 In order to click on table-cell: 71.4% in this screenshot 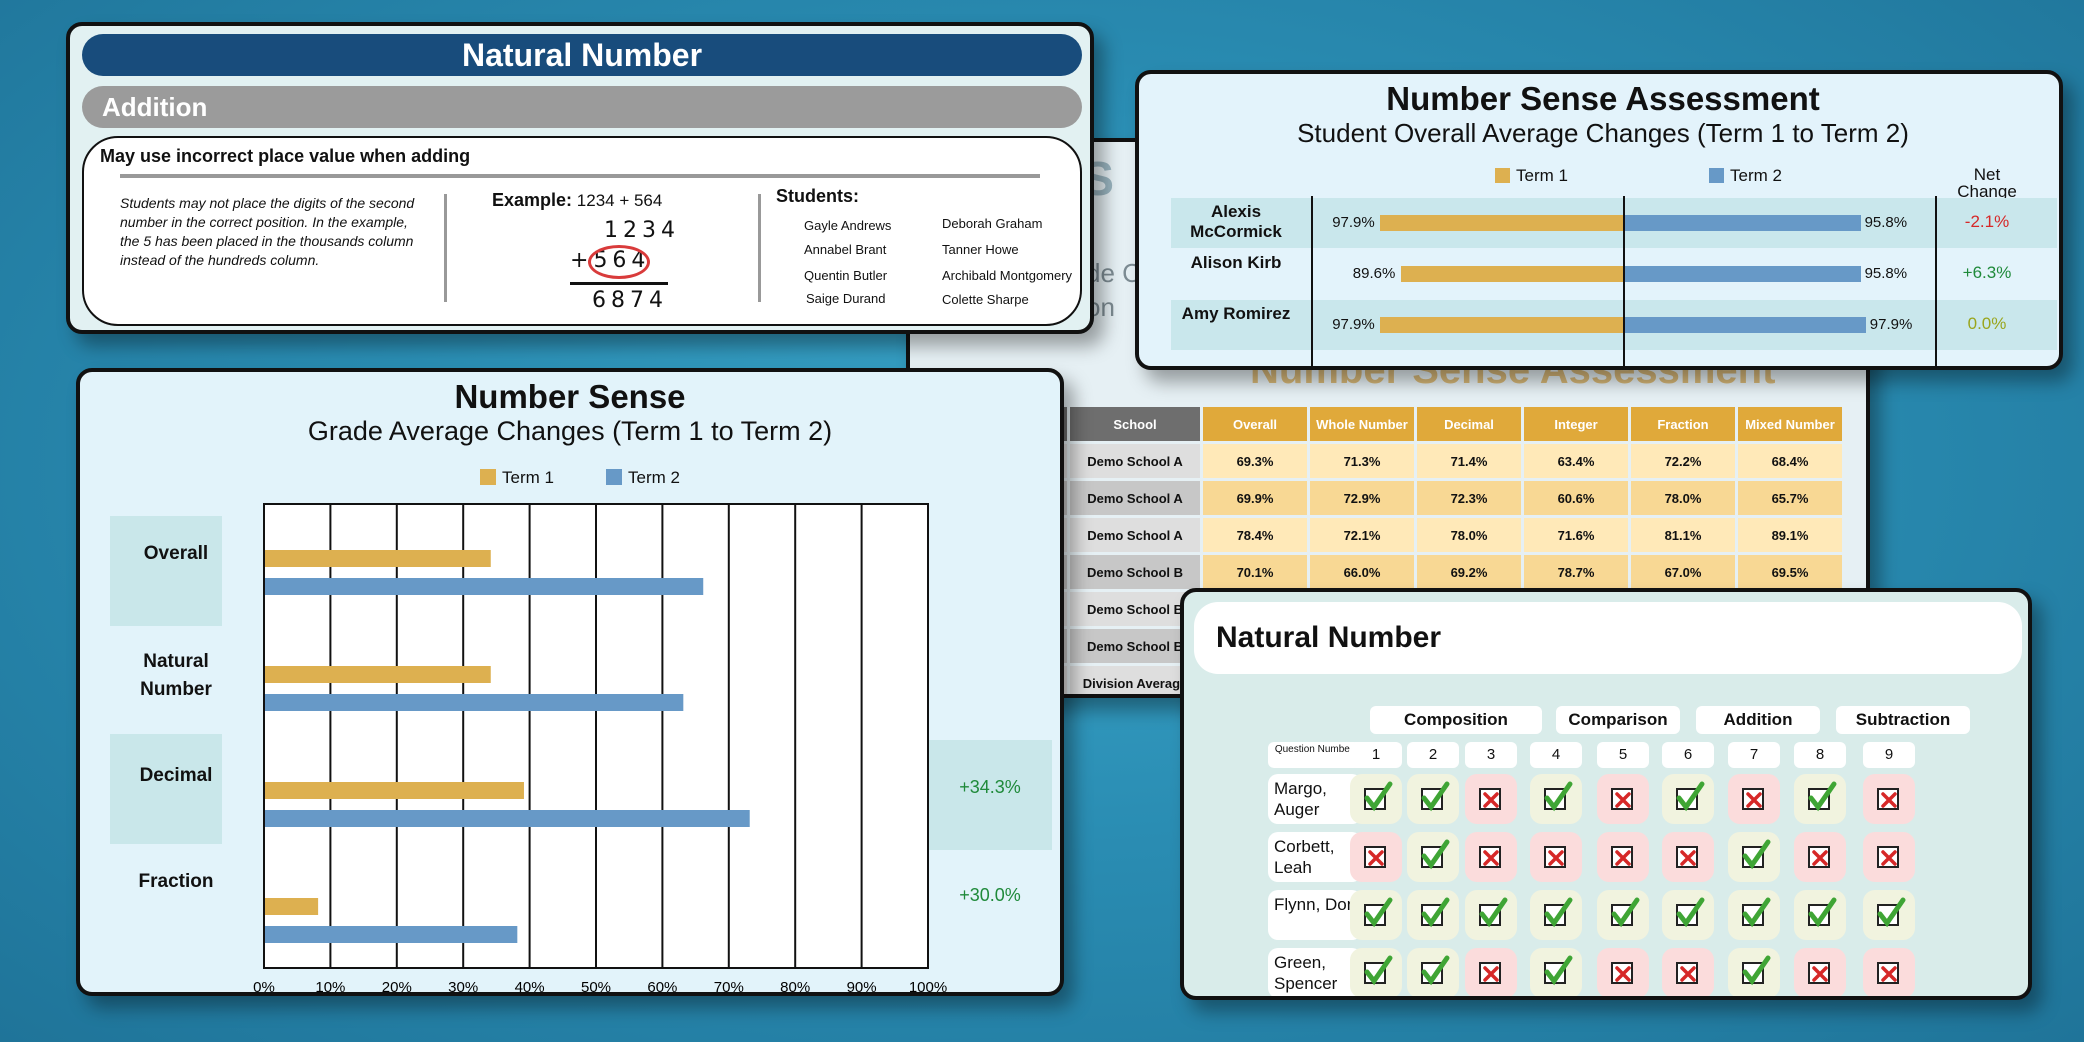, I will do `click(1469, 461)`.